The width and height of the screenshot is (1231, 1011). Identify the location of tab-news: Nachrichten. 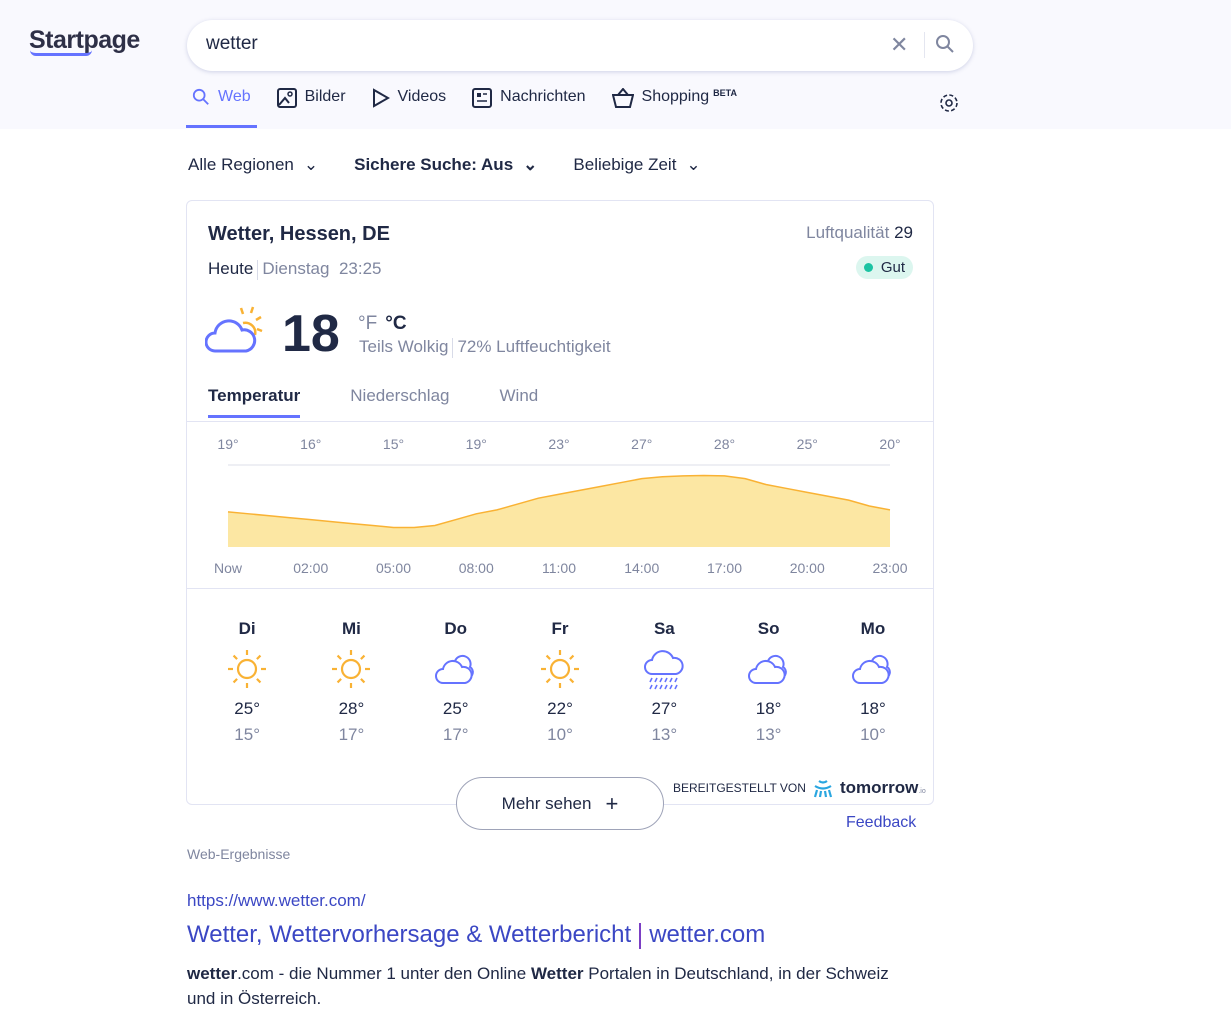
(528, 108).